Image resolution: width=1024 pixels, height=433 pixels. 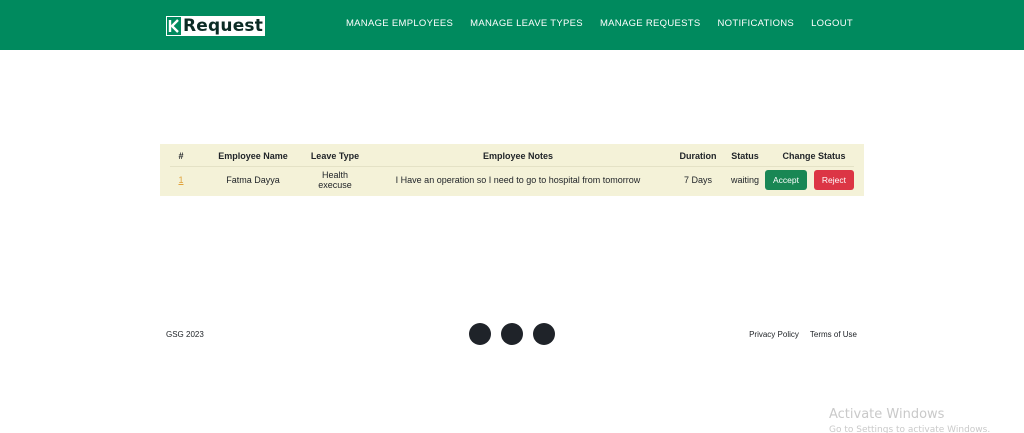 I want to click on duration-cell: 7 Days, so click(x=697, y=180).